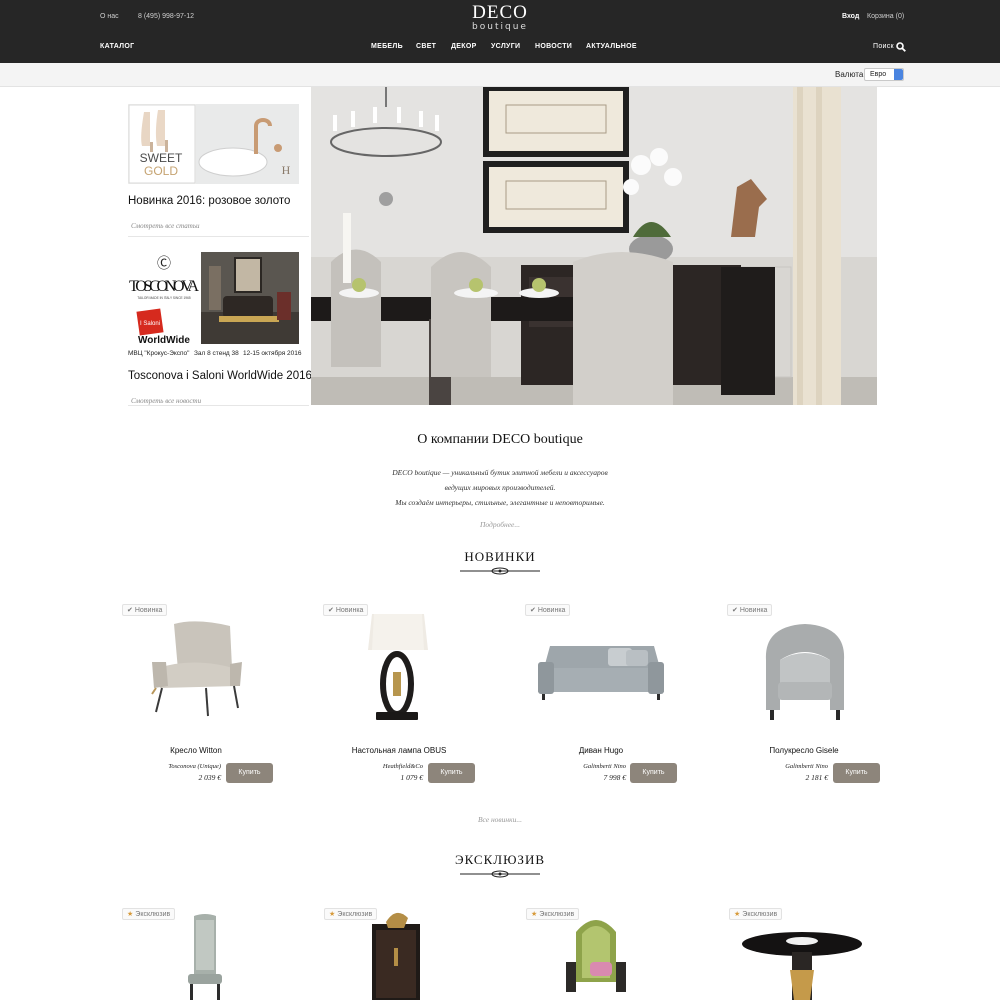 The height and width of the screenshot is (1000, 1000). I want to click on phone-number: 8 (495) 998-97-12, so click(166, 16).